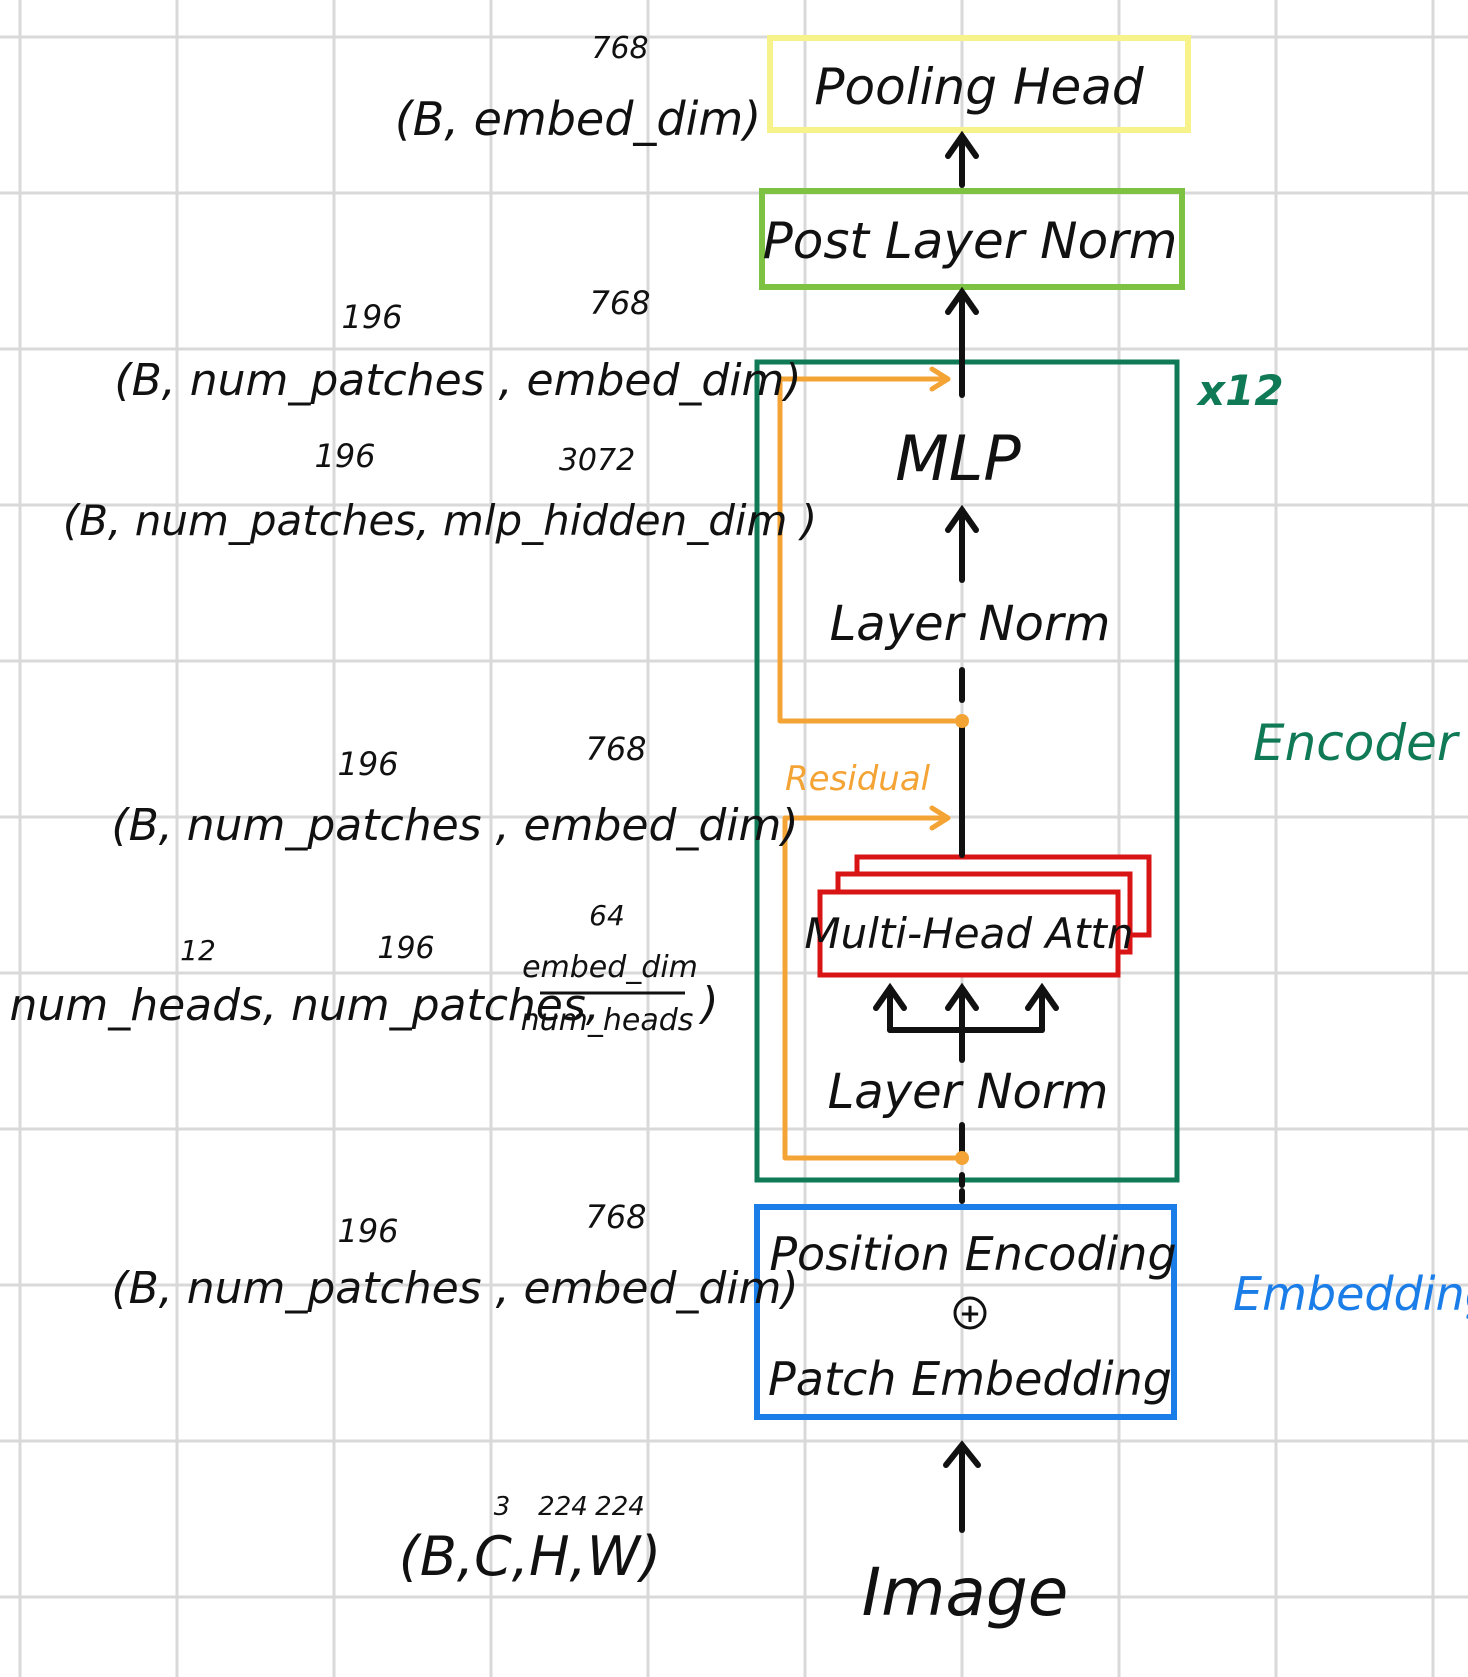  Describe the element at coordinates (610, 967) in the screenshot. I see `shape-attn-heads-numerator: embed_dim` at that location.